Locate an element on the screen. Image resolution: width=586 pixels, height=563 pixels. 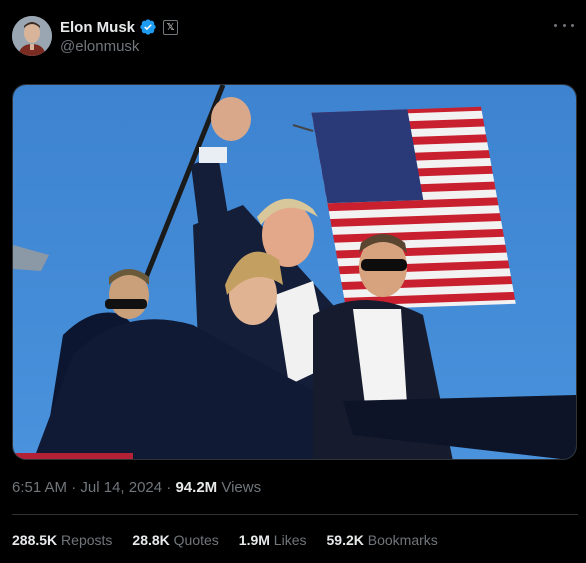
views-label: Views is located at coordinates (239, 487).